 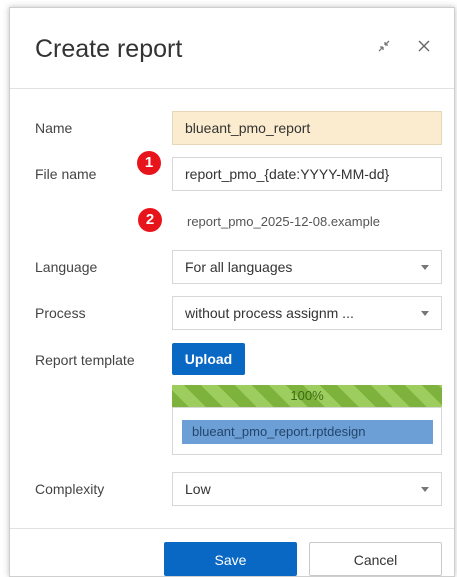 I want to click on callout-badge-2: 2, so click(x=150, y=220).